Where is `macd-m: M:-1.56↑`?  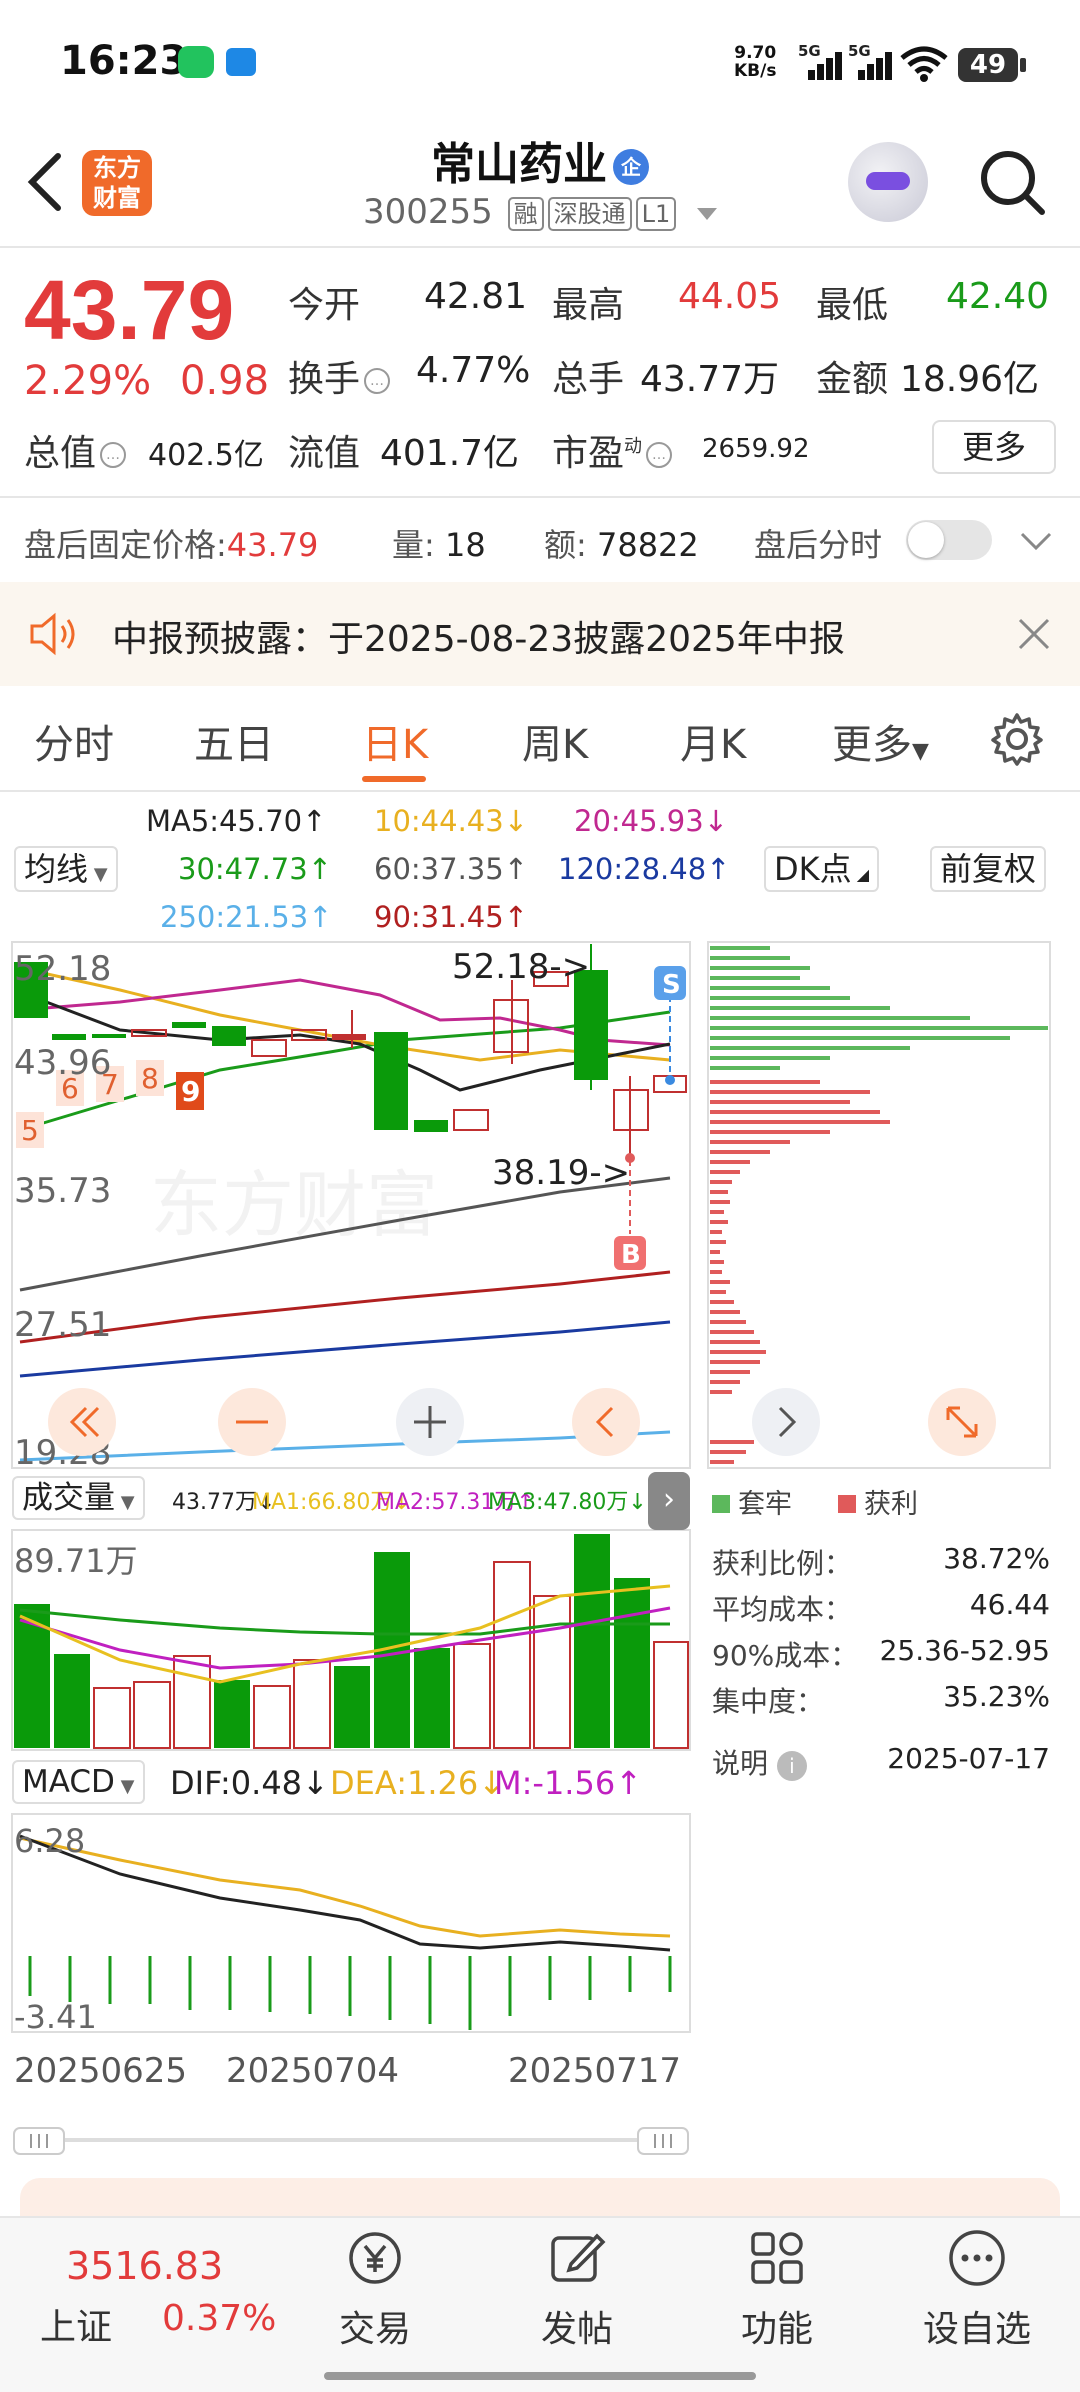
macd-m: M:-1.56↑ is located at coordinates (568, 1783).